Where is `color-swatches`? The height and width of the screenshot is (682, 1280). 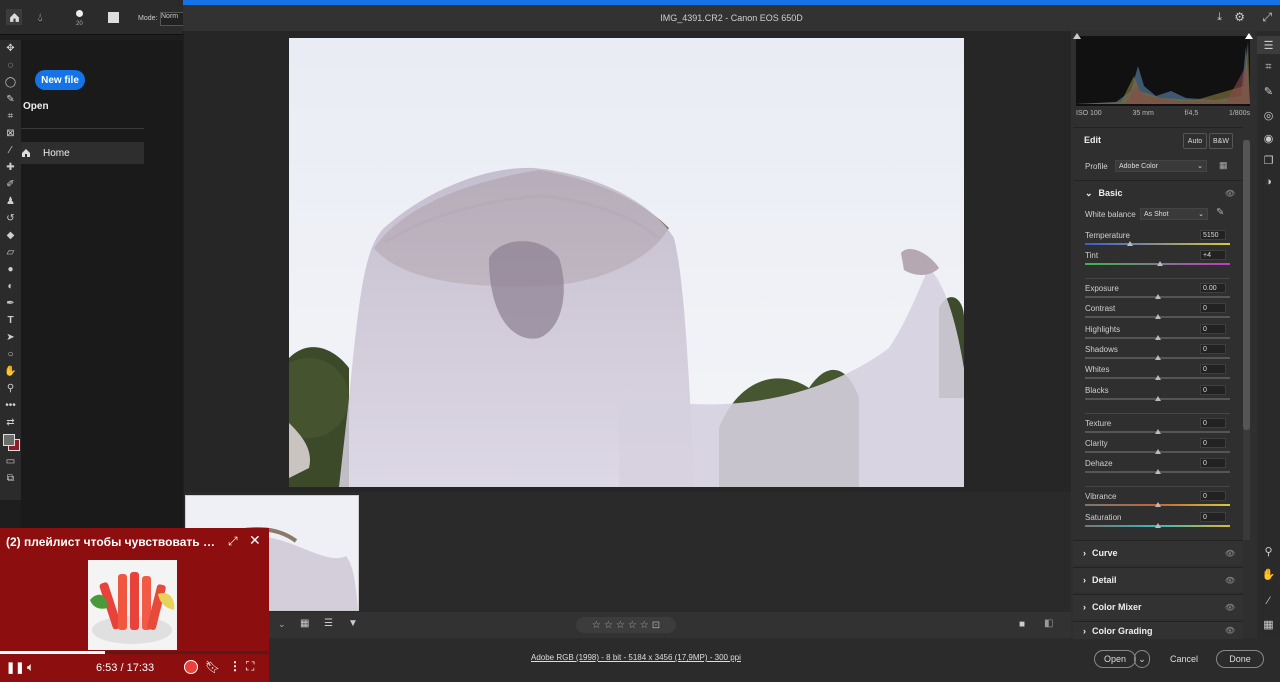
color-swatches is located at coordinates (10, 442).